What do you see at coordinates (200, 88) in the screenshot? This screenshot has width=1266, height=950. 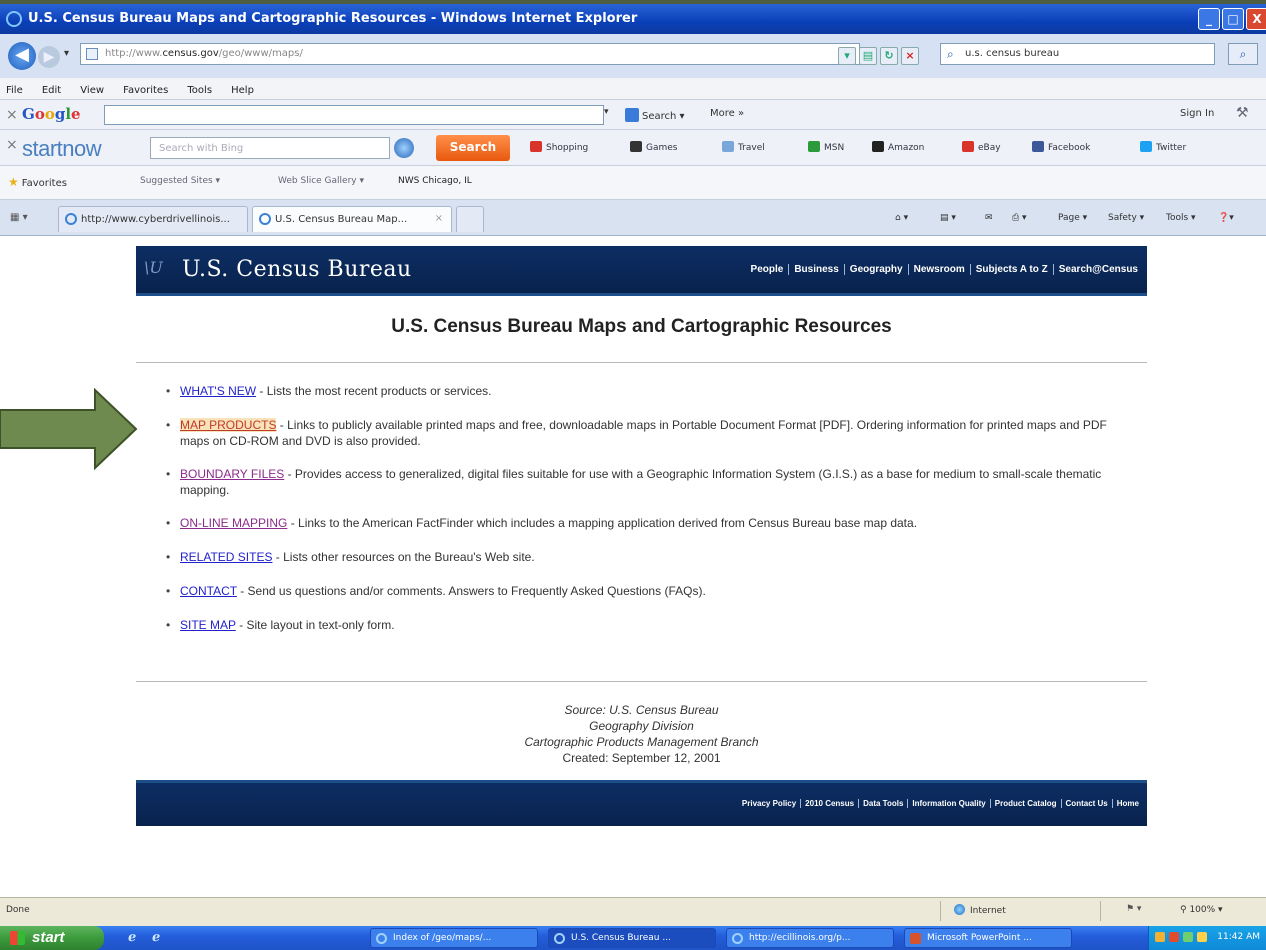 I see `menu-tools: Tools` at bounding box center [200, 88].